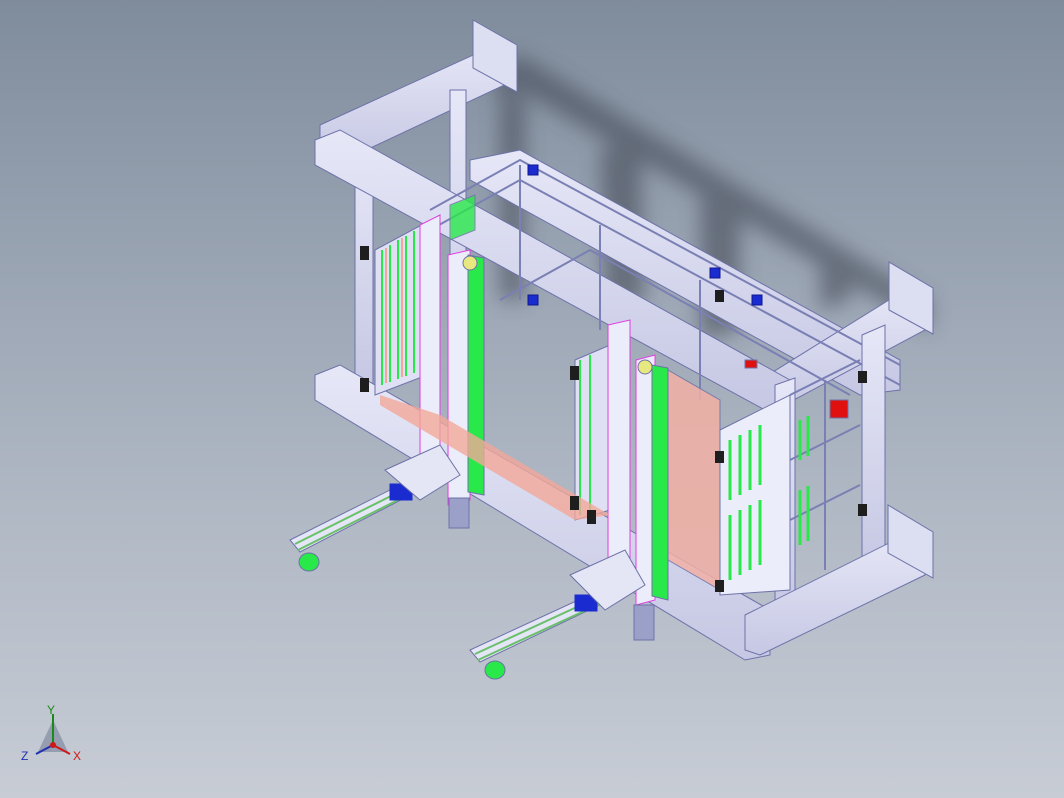 This screenshot has height=798, width=1064. I want to click on right-transfer-arm, so click(562, 614).